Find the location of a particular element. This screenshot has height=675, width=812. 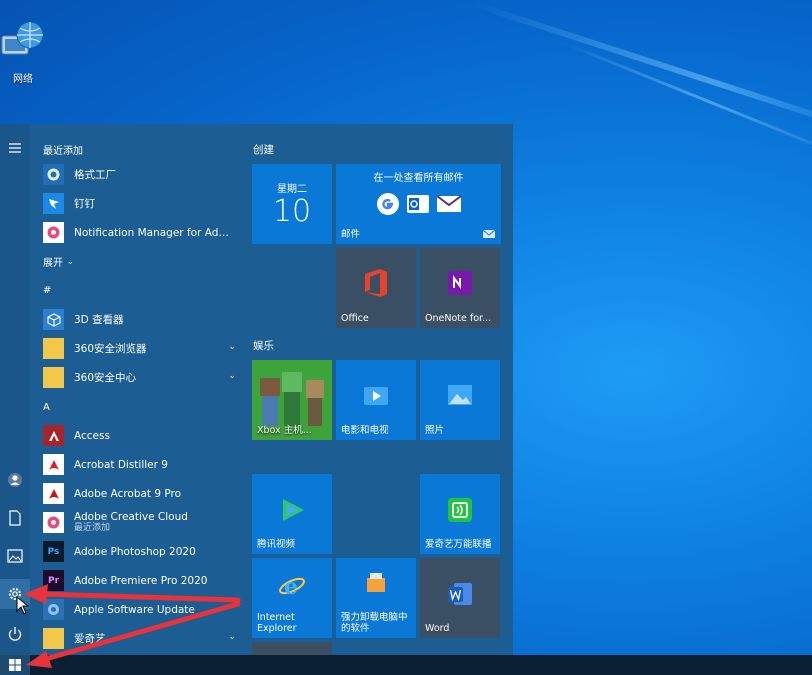

red-arrow-start is located at coordinates (39, 659).